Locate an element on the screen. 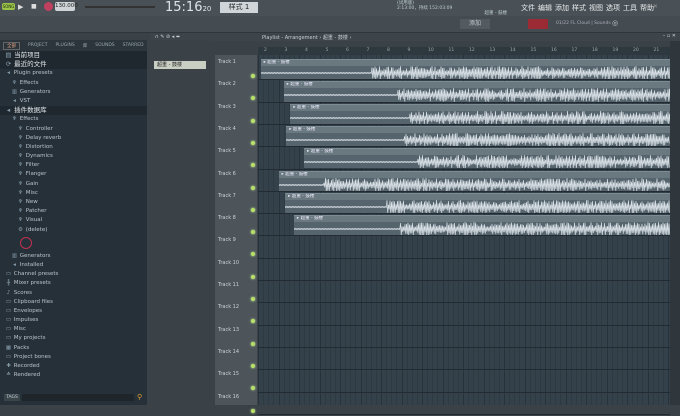 The width and height of the screenshot is (680, 416). browser-item: ♪ Scores is located at coordinates (73, 293).